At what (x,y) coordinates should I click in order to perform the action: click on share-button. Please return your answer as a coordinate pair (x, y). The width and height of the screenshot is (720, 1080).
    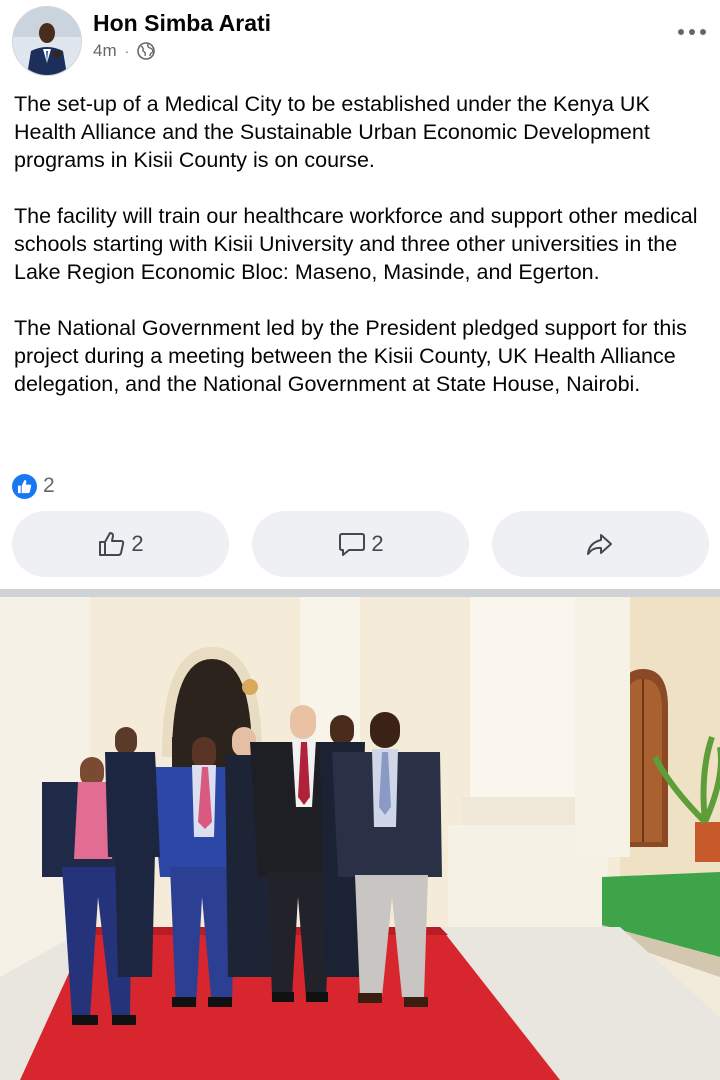
    Looking at the image, I should click on (600, 544).